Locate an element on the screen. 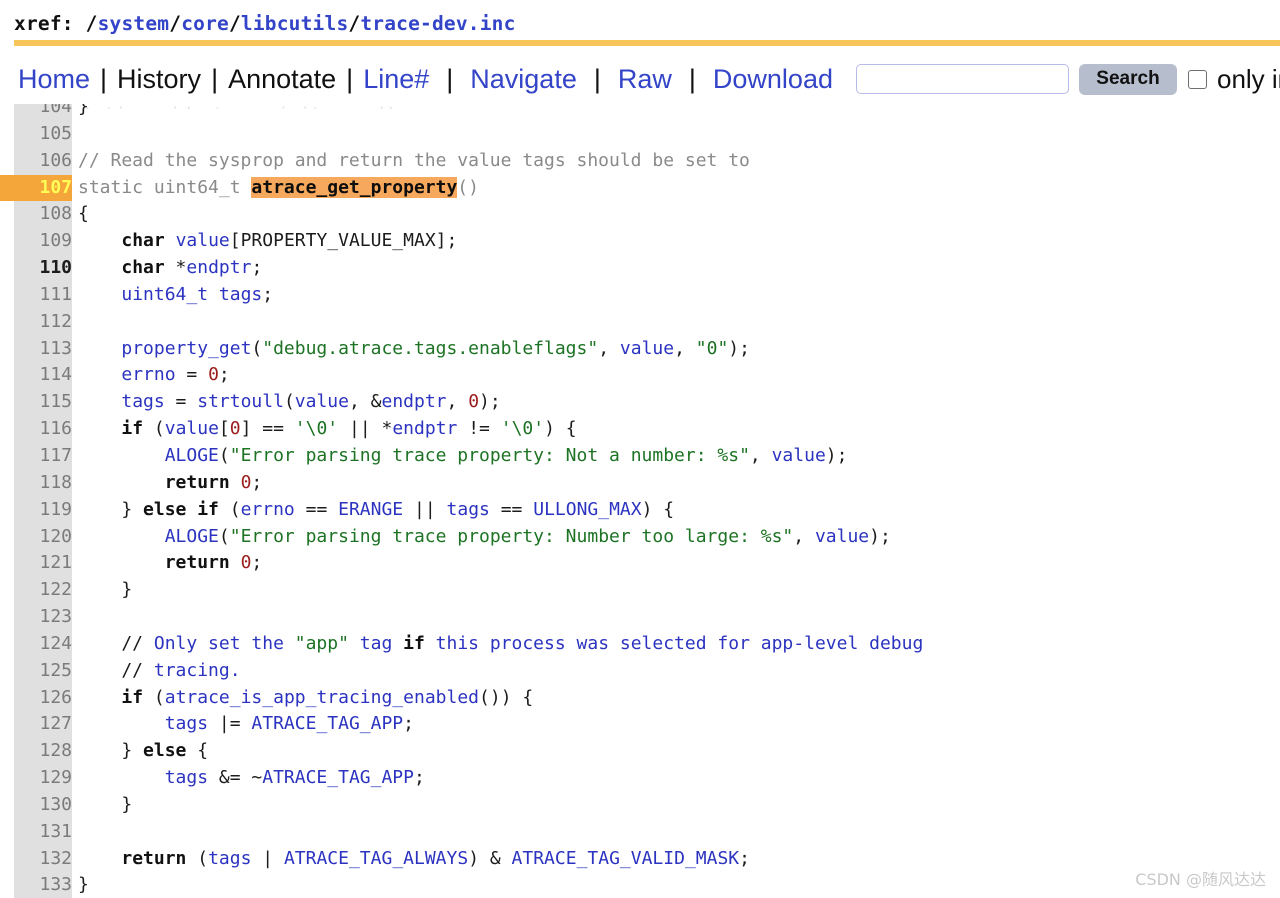 This screenshot has height=898, width=1280. code-line: 108 { is located at coordinates (640, 214).